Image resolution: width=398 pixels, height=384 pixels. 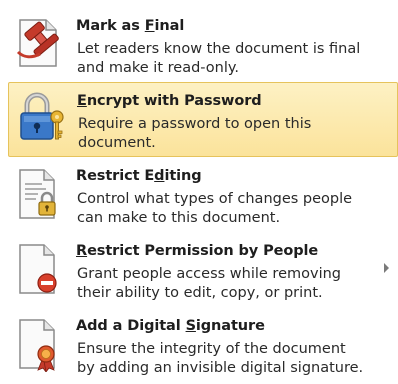 What do you see at coordinates (39, 44) in the screenshot?
I see `document-stamp-icon` at bounding box center [39, 44].